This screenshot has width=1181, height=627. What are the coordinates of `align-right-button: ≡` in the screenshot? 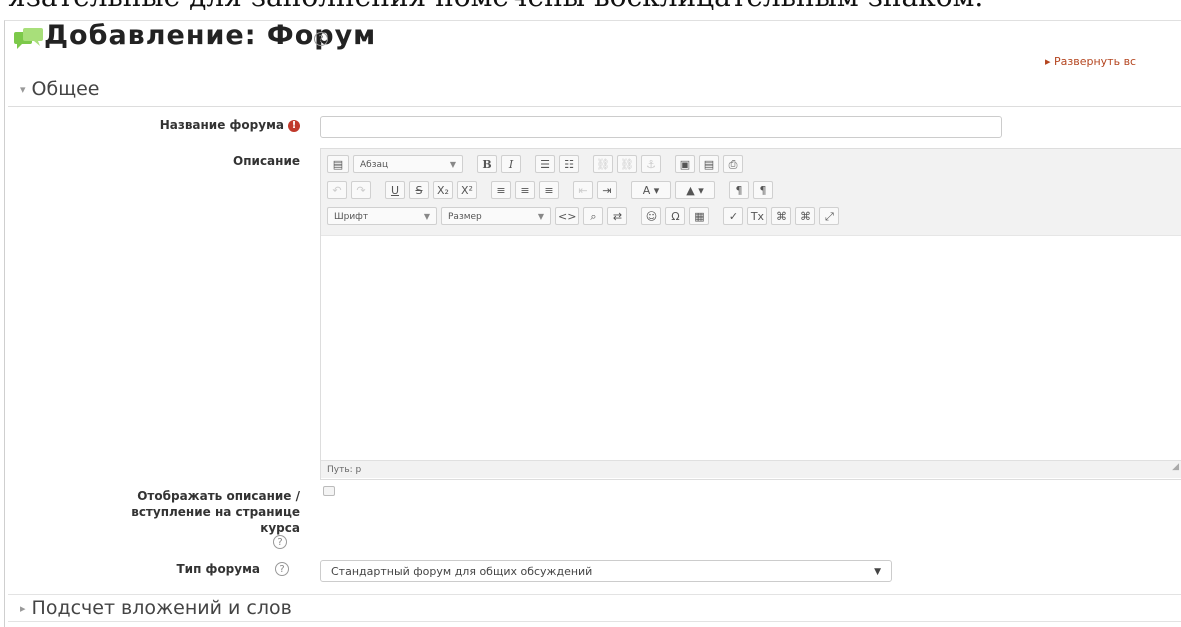 It's located at (549, 190).